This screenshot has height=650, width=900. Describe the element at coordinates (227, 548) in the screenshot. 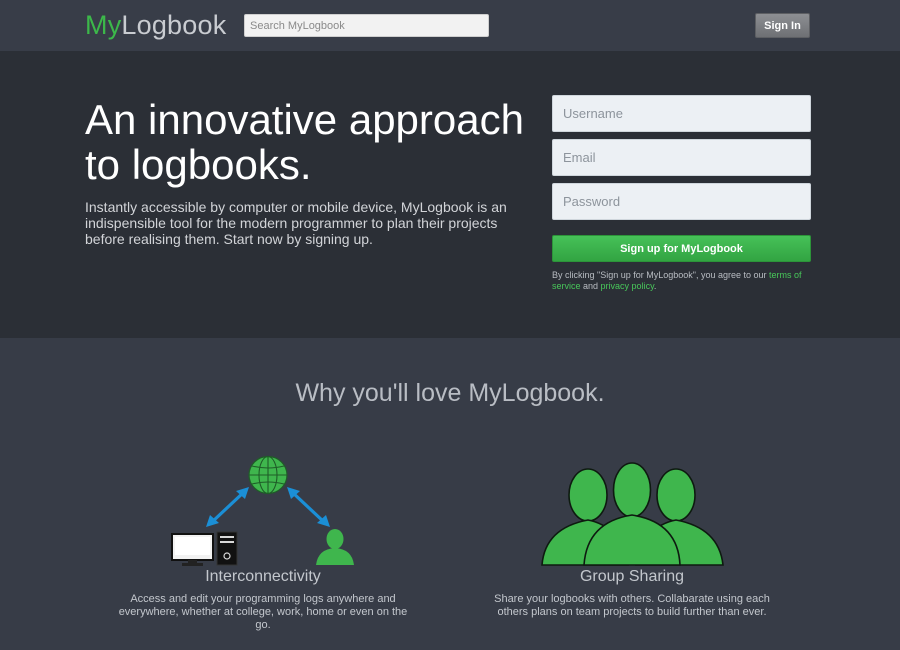

I see `computer-tower-icon` at that location.